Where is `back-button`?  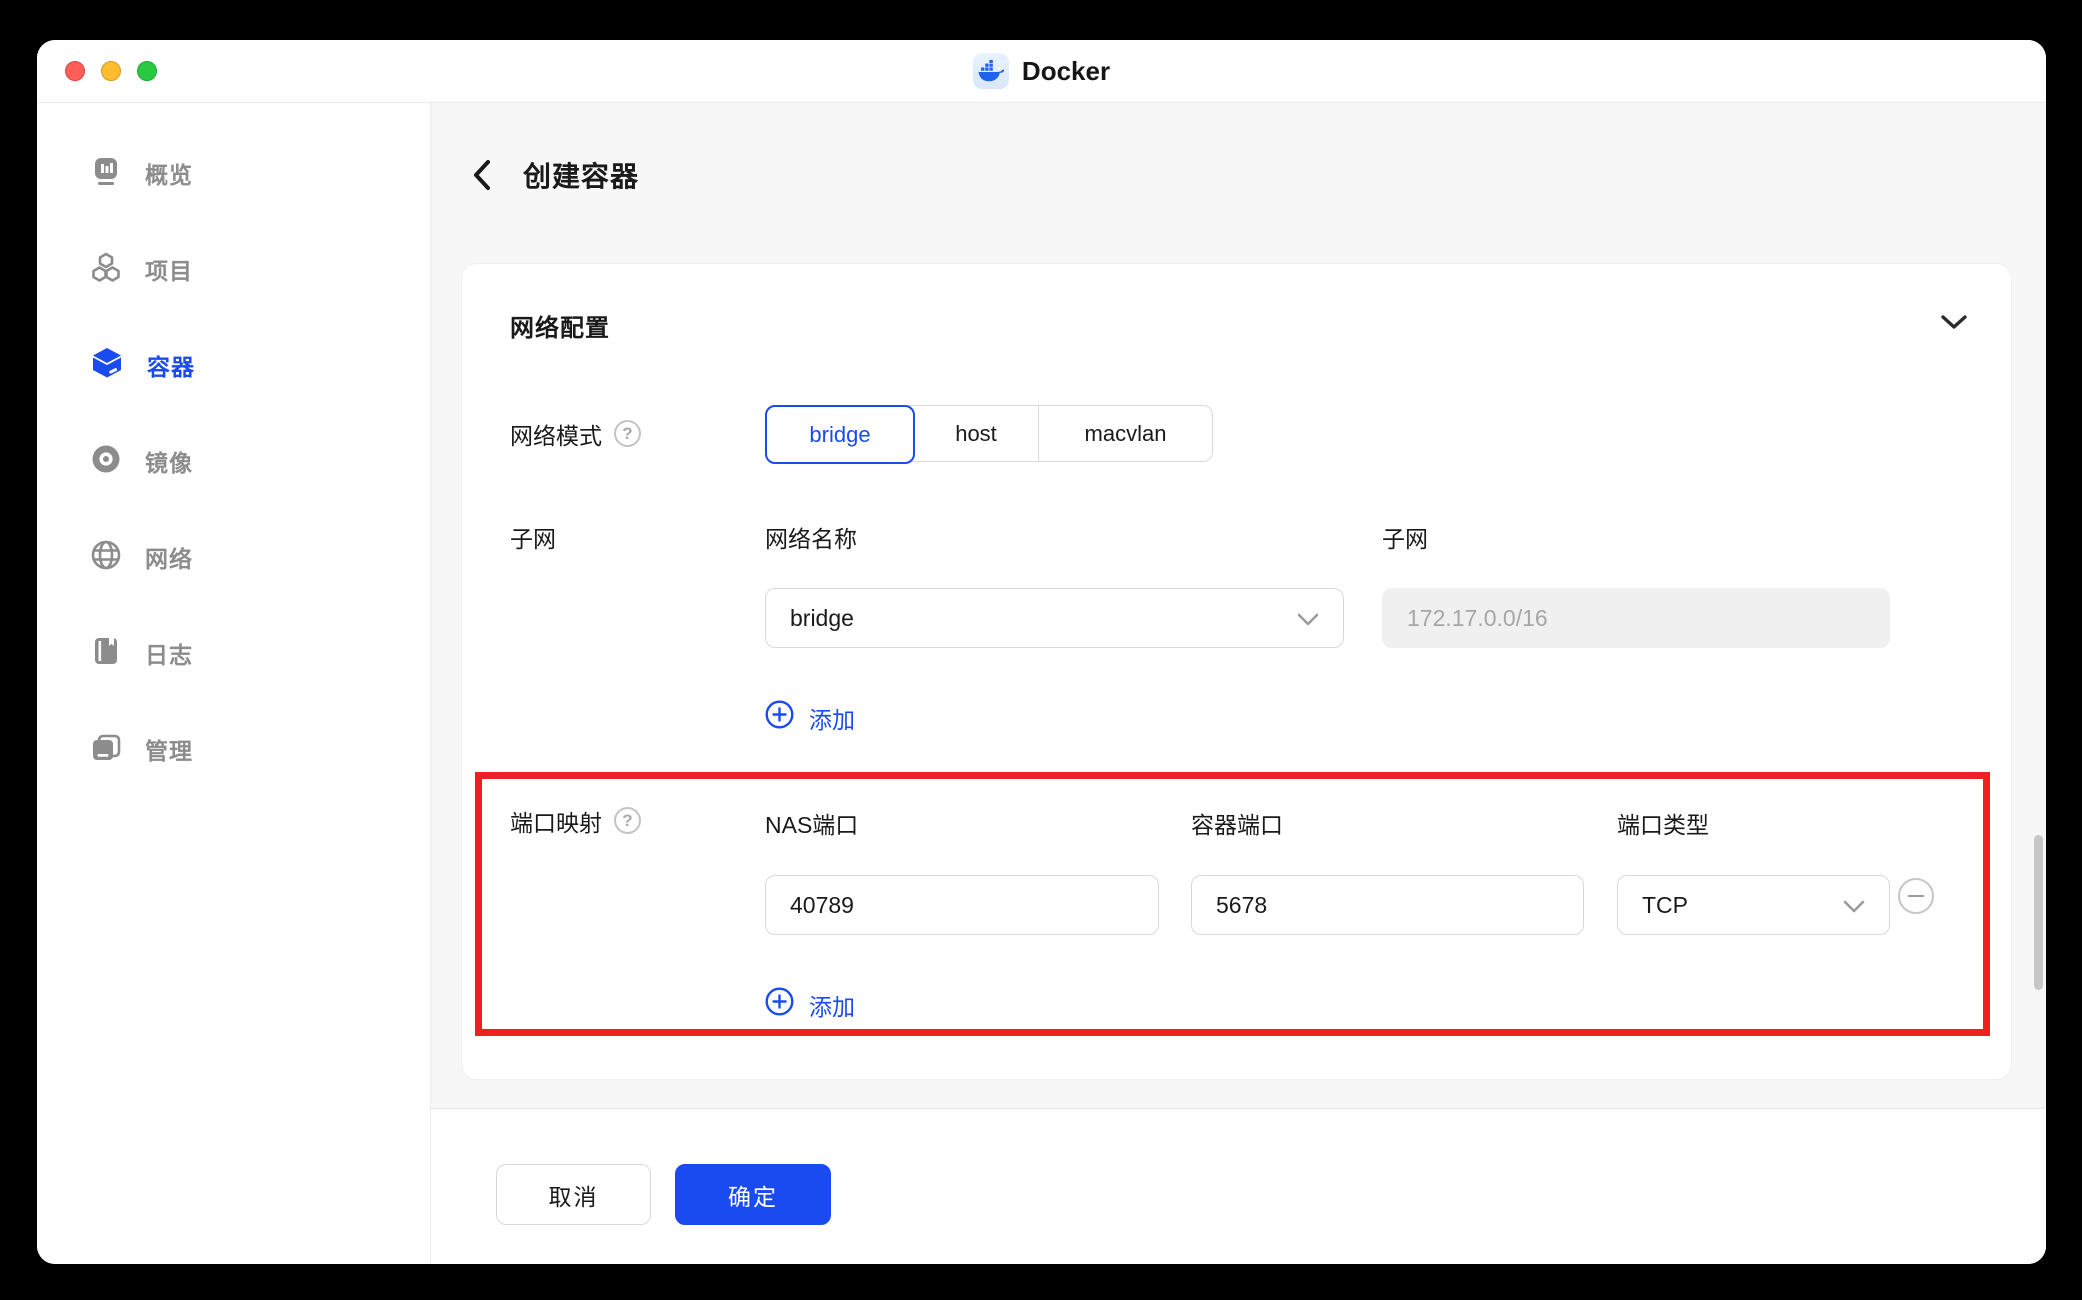
back-button is located at coordinates (482, 175).